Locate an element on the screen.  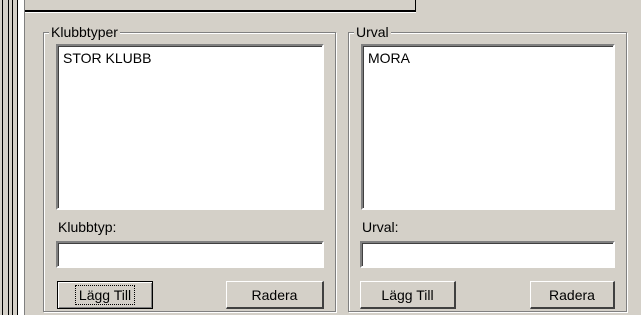
delete-selection-button: Radera is located at coordinates (572, 295).